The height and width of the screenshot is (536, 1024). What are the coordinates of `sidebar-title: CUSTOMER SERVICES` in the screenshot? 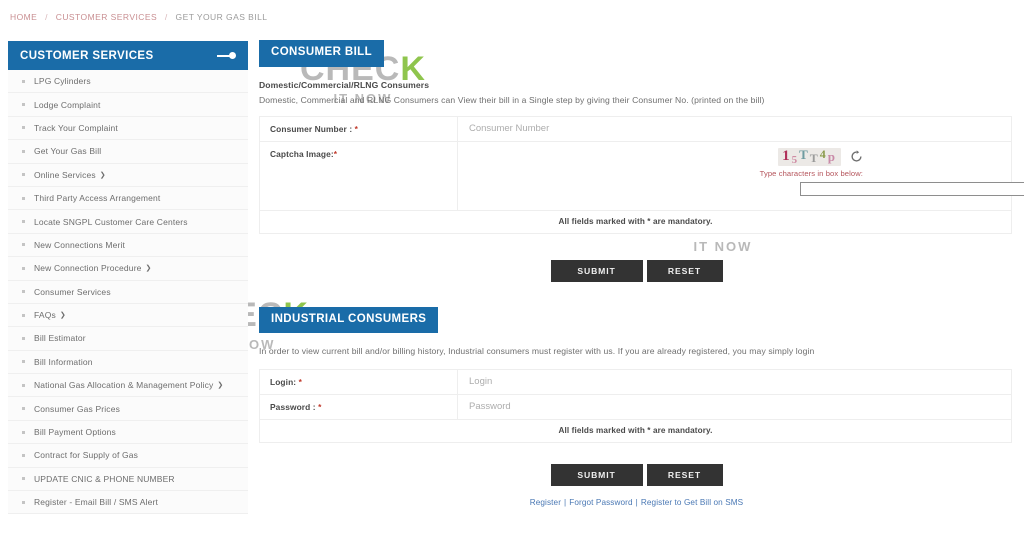 It's located at (87, 55).